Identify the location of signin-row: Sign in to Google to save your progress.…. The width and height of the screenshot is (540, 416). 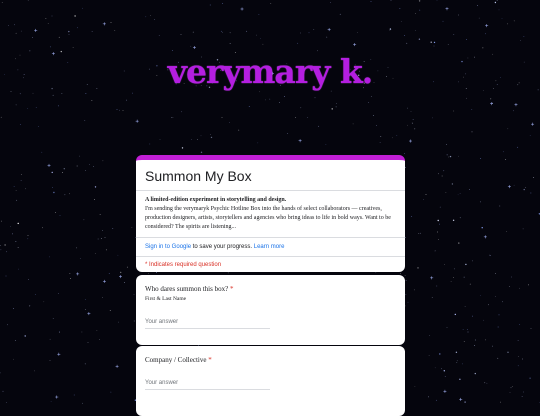
(270, 244).